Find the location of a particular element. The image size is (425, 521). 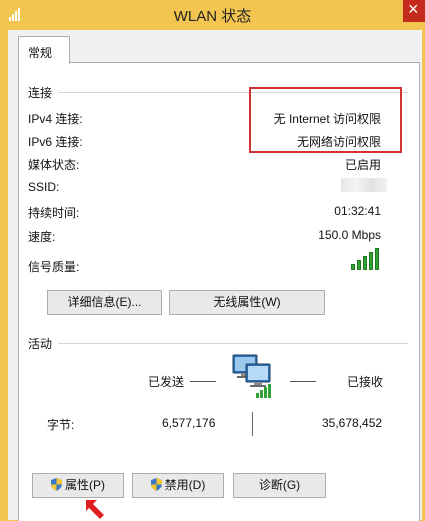

bytes-sent-value: 6,577,176 is located at coordinates (189, 423).